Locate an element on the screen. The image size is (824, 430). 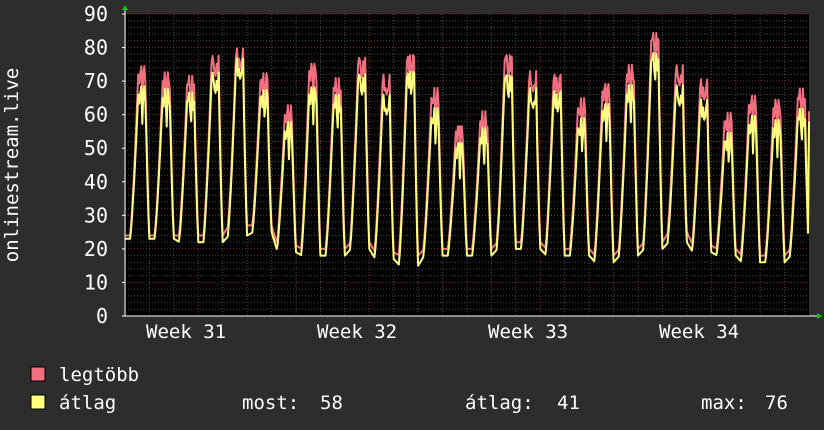
y-tick-label: 10 is located at coordinates (96, 282).